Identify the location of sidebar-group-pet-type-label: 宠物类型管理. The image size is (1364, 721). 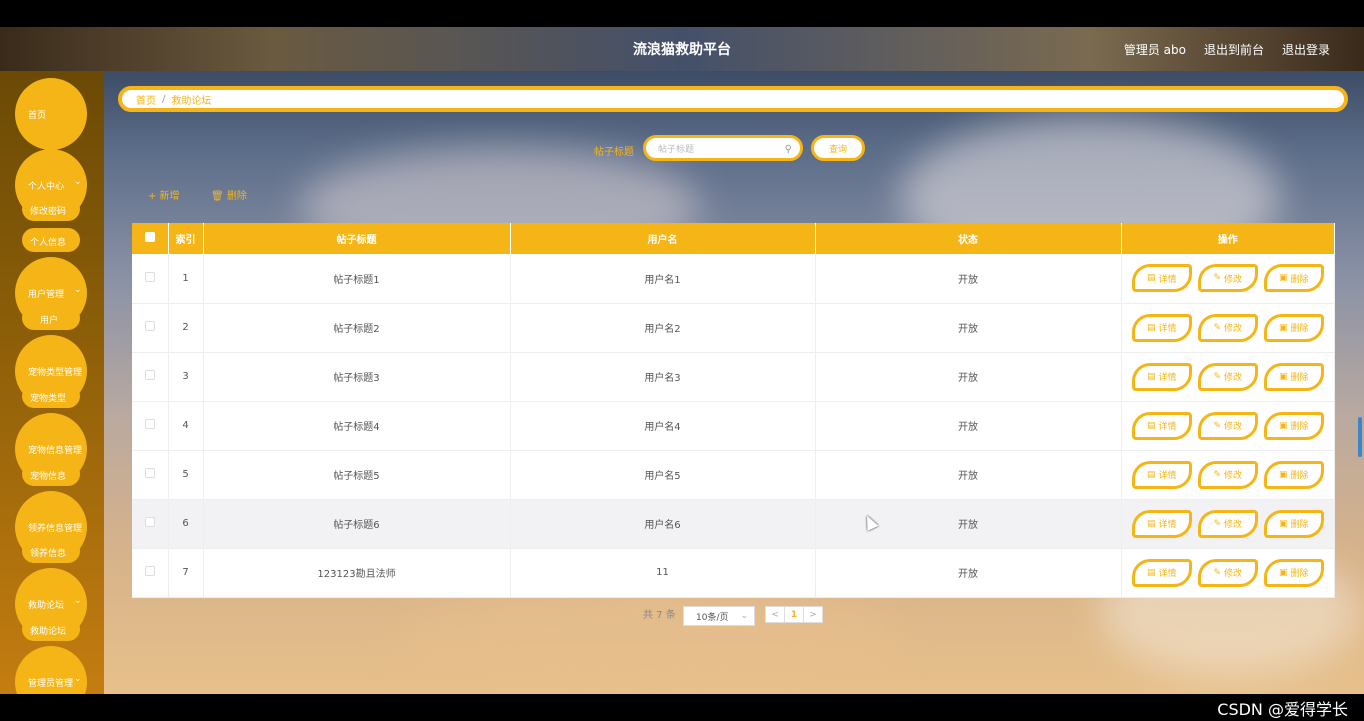
(55, 373).